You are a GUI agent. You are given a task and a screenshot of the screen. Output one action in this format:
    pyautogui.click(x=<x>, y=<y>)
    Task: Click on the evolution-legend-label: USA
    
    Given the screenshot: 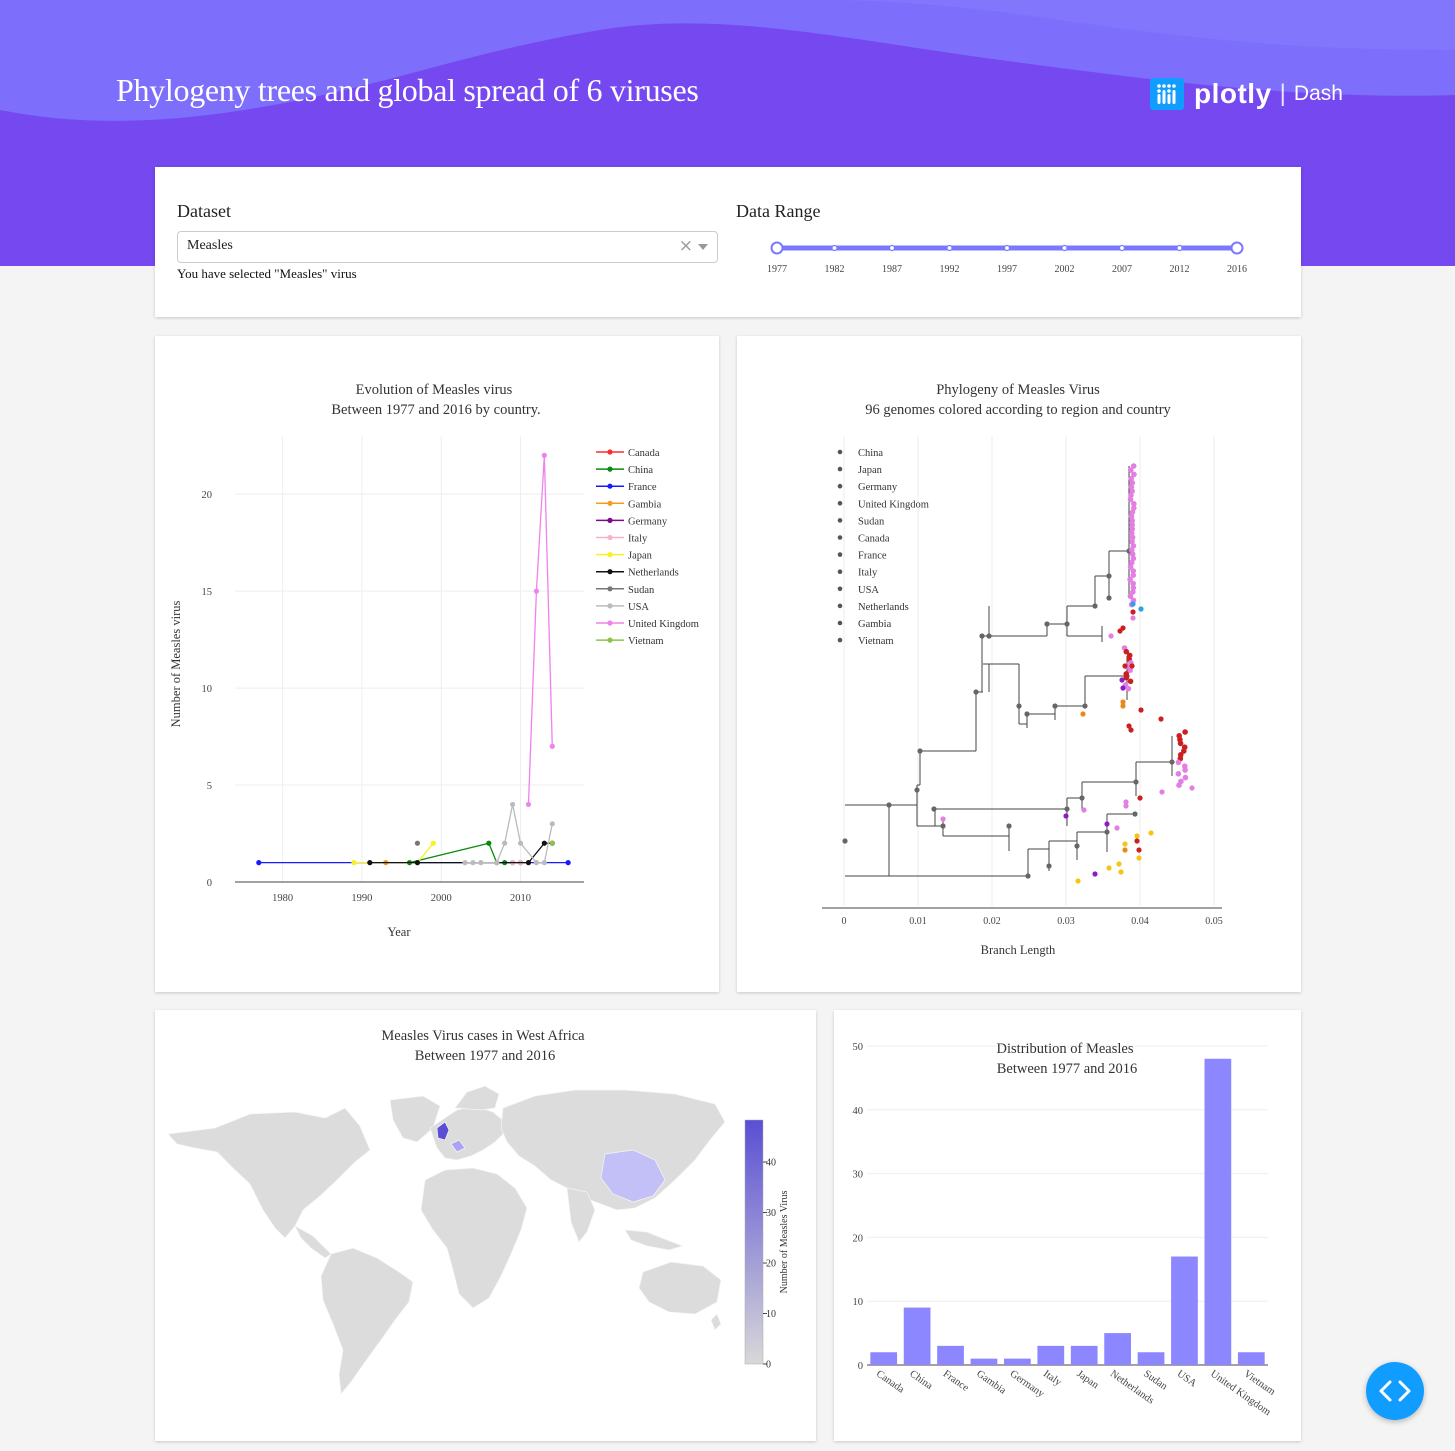 What is the action you would take?
    pyautogui.click(x=638, y=607)
    